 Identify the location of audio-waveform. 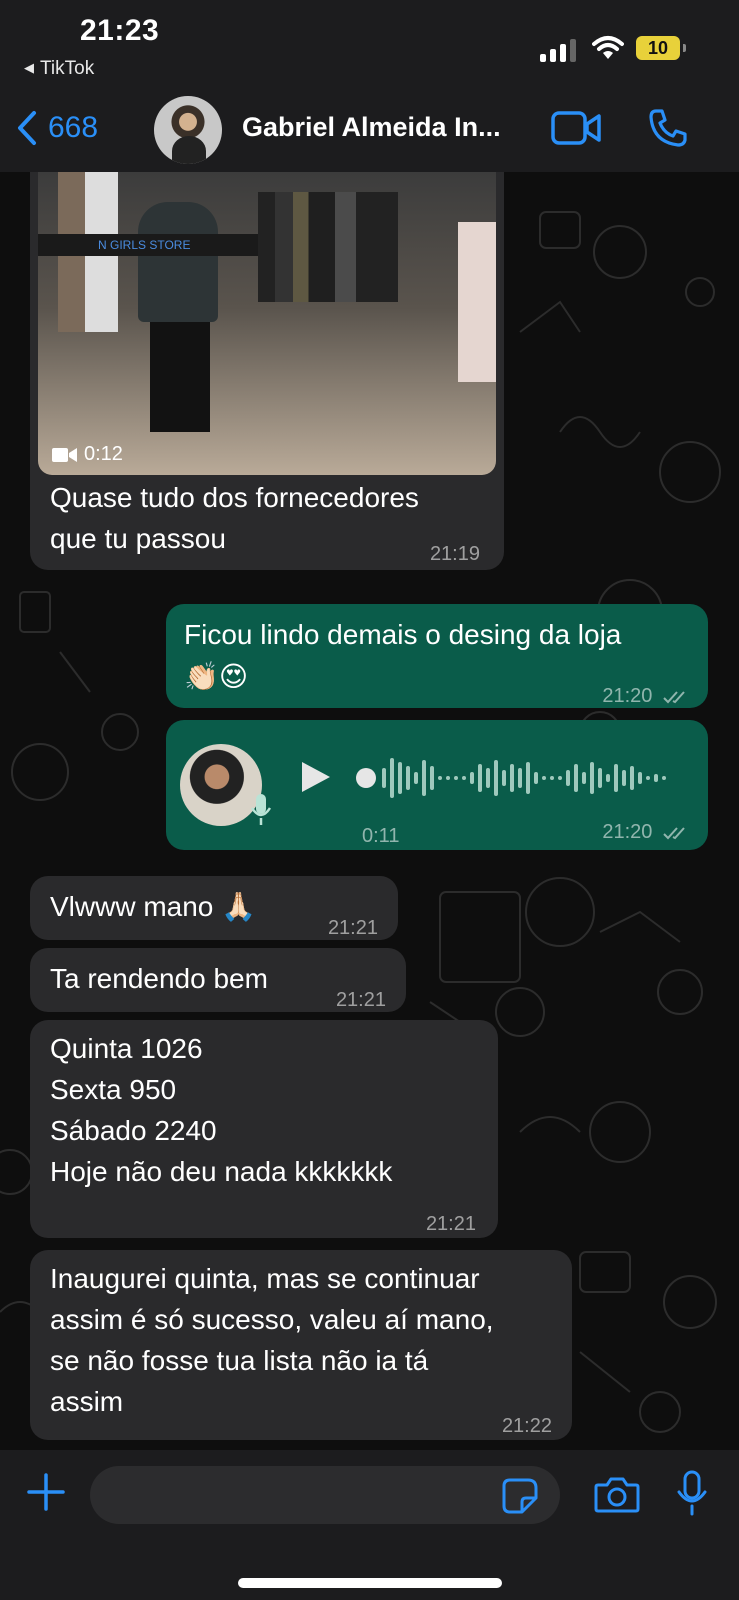
(516, 778).